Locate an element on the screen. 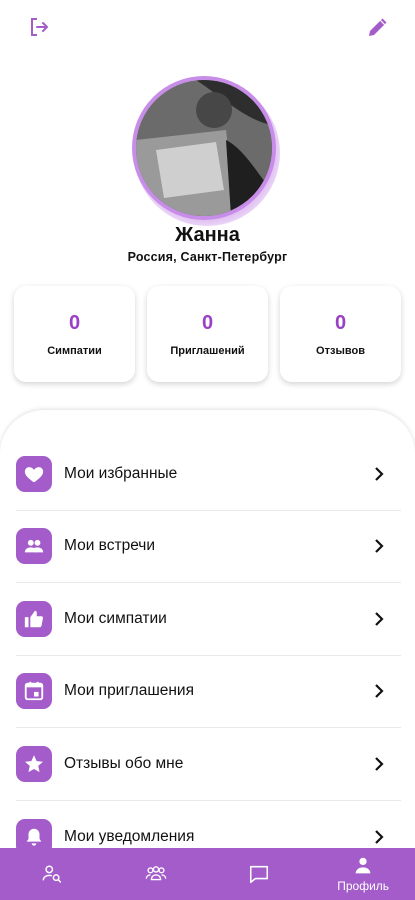 The height and width of the screenshot is (900, 415). stats-row: 0 Симпатии 0 Приглашений 0 Отзывов is located at coordinates (207, 334).